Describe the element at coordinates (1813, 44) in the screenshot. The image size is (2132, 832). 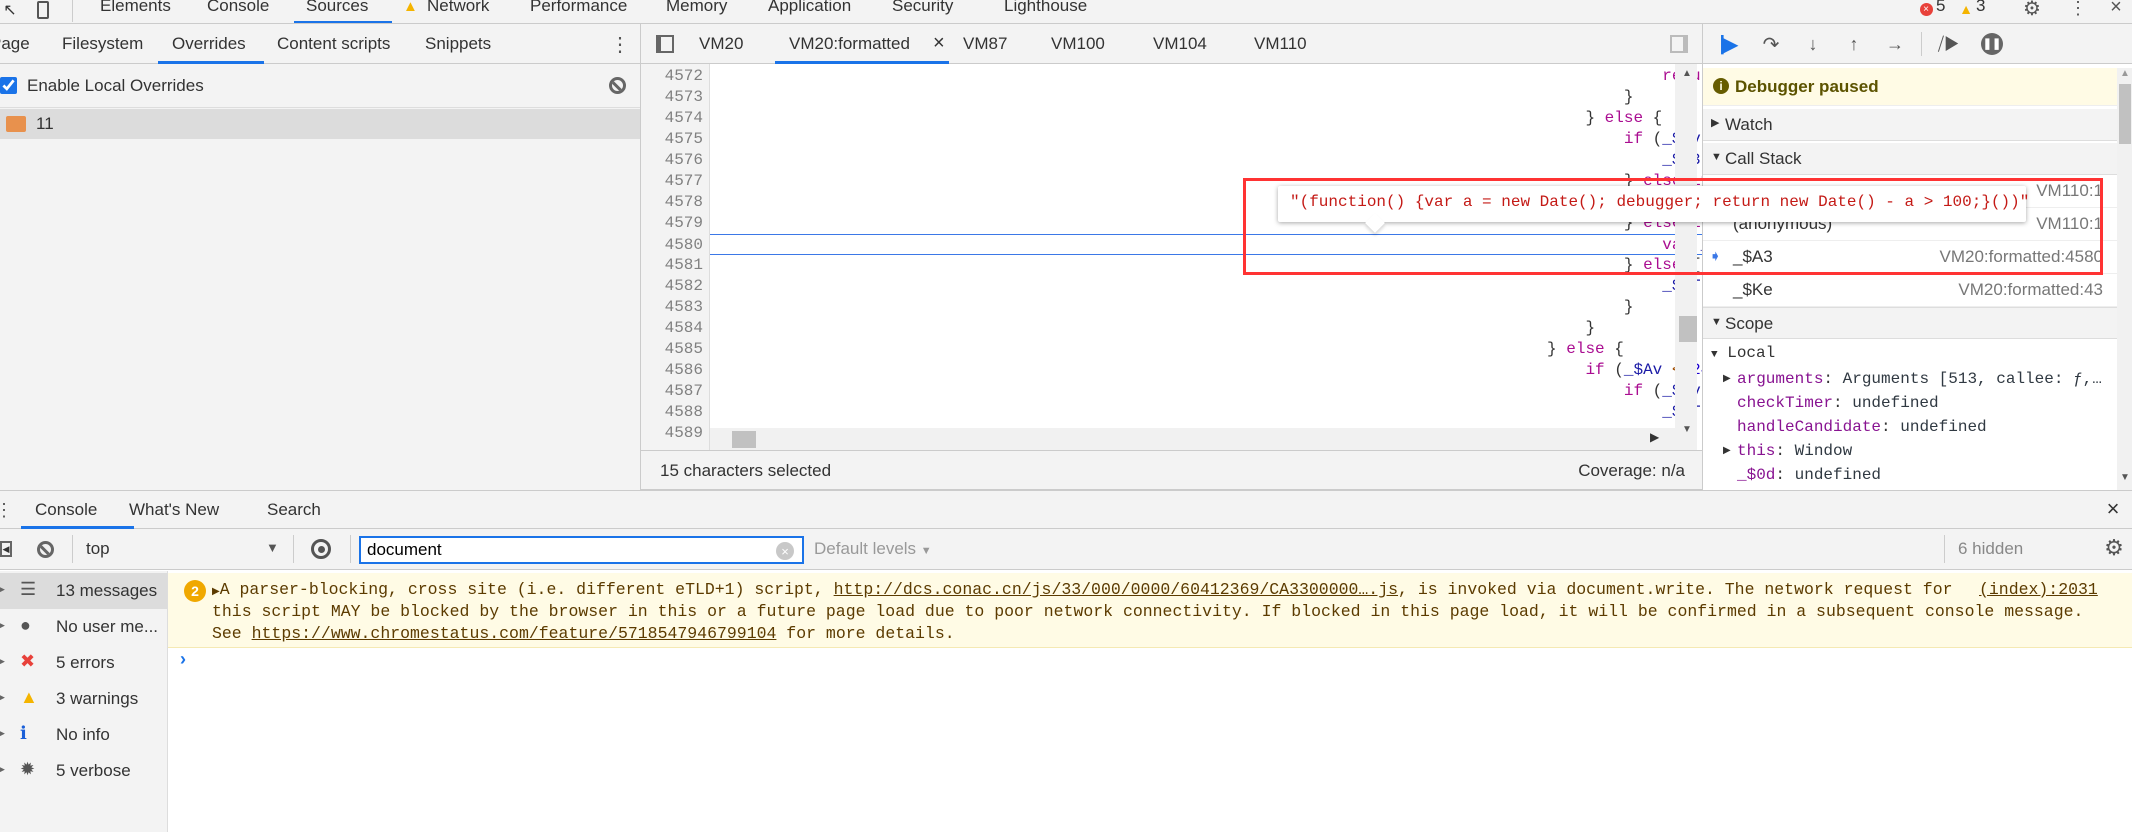
I see `step-into-icon: ↓` at that location.